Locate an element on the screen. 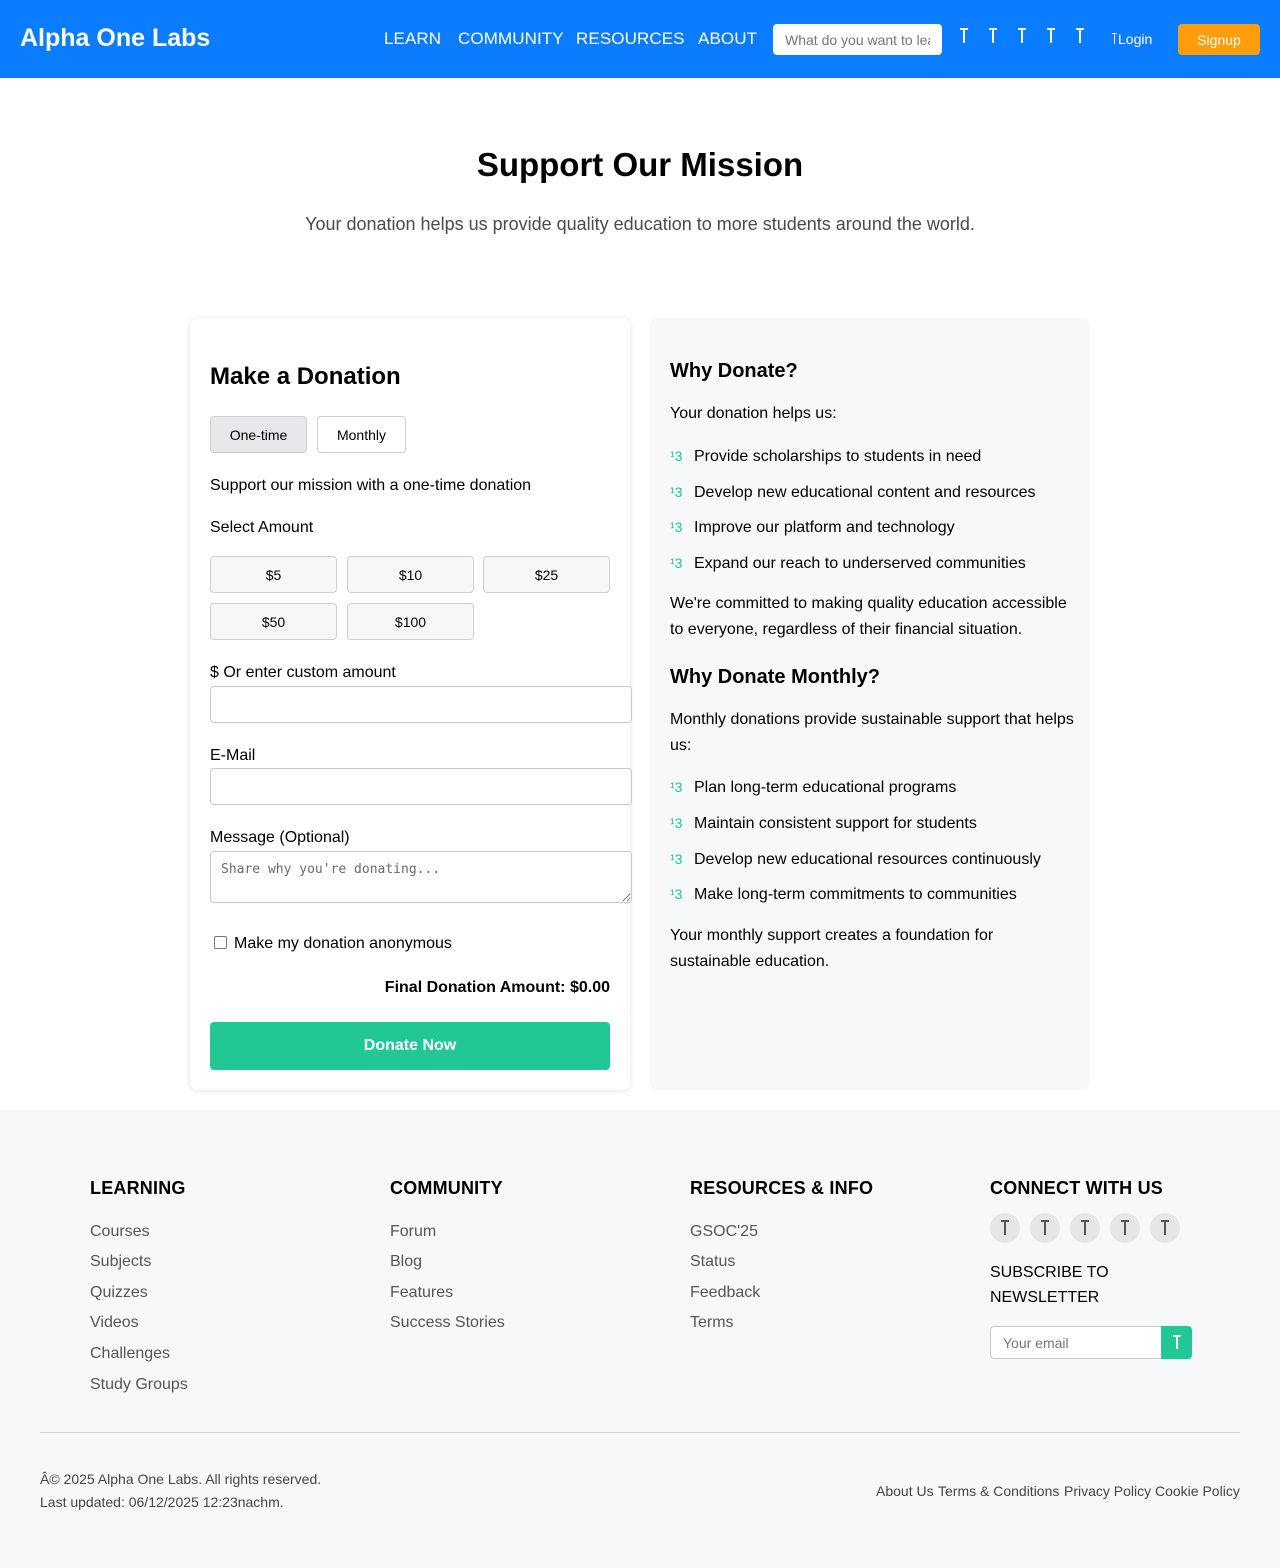 Image resolution: width=1280 pixels, height=1568 pixels. footer-link-quizzes: Quizzes is located at coordinates (119, 1293).